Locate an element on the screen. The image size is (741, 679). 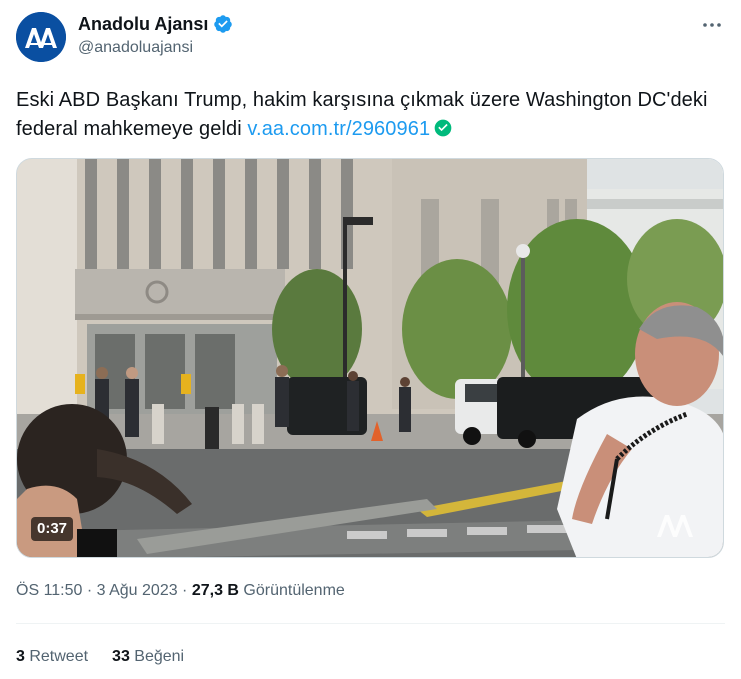
retweets-label: Retweet is located at coordinates (56, 656).